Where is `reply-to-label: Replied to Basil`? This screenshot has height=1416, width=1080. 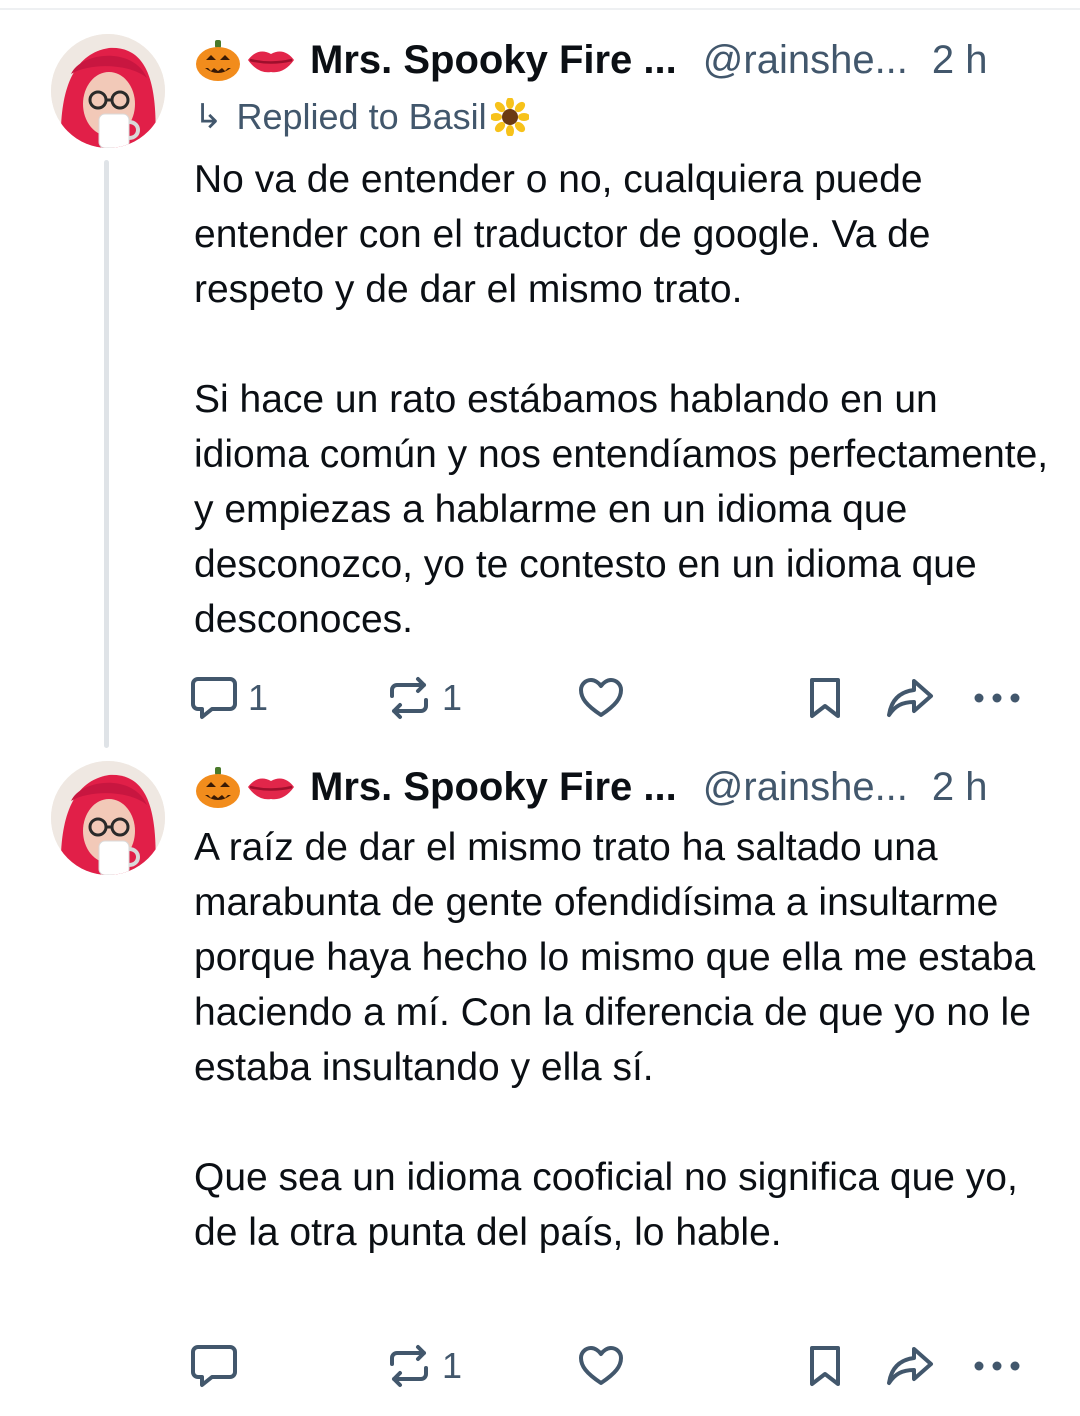 reply-to-label: Replied to Basil is located at coordinates (361, 116).